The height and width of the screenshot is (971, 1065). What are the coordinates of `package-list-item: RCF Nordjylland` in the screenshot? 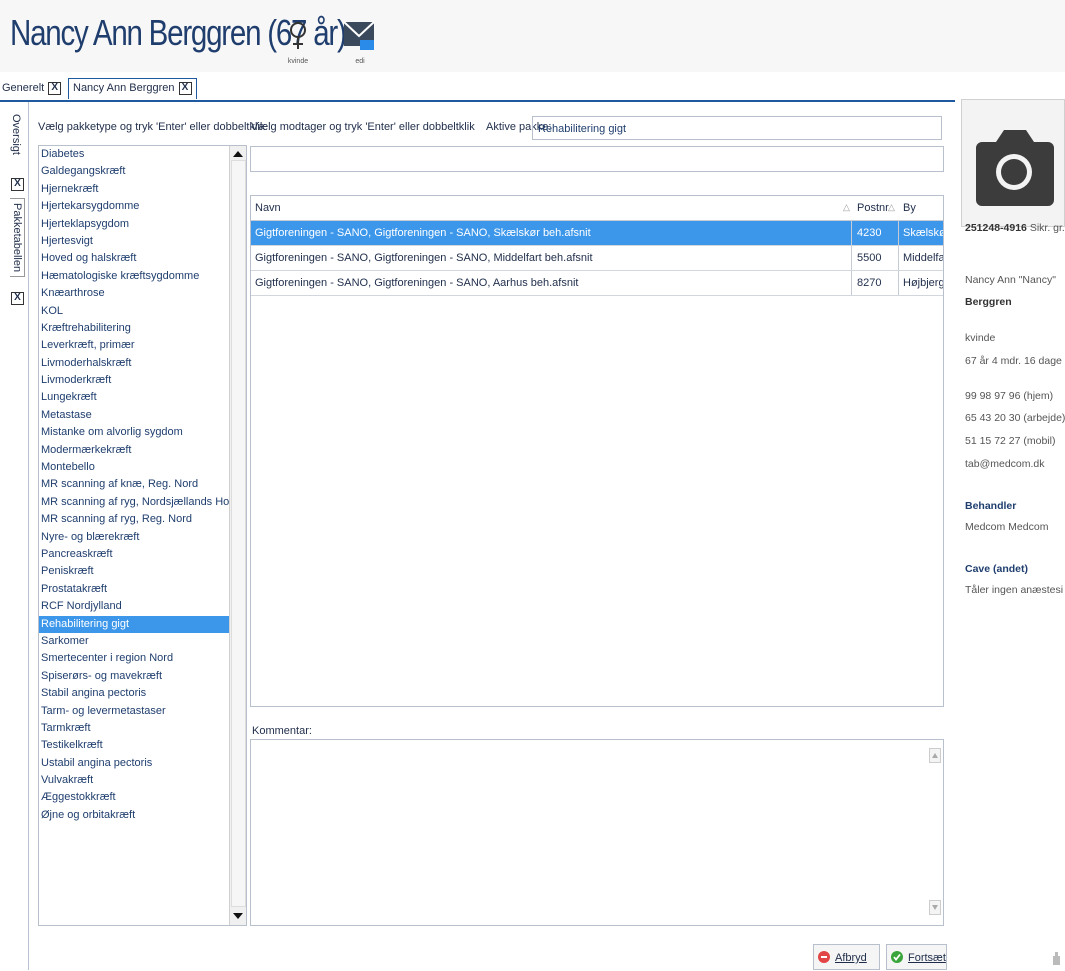 It's located at (134, 606).